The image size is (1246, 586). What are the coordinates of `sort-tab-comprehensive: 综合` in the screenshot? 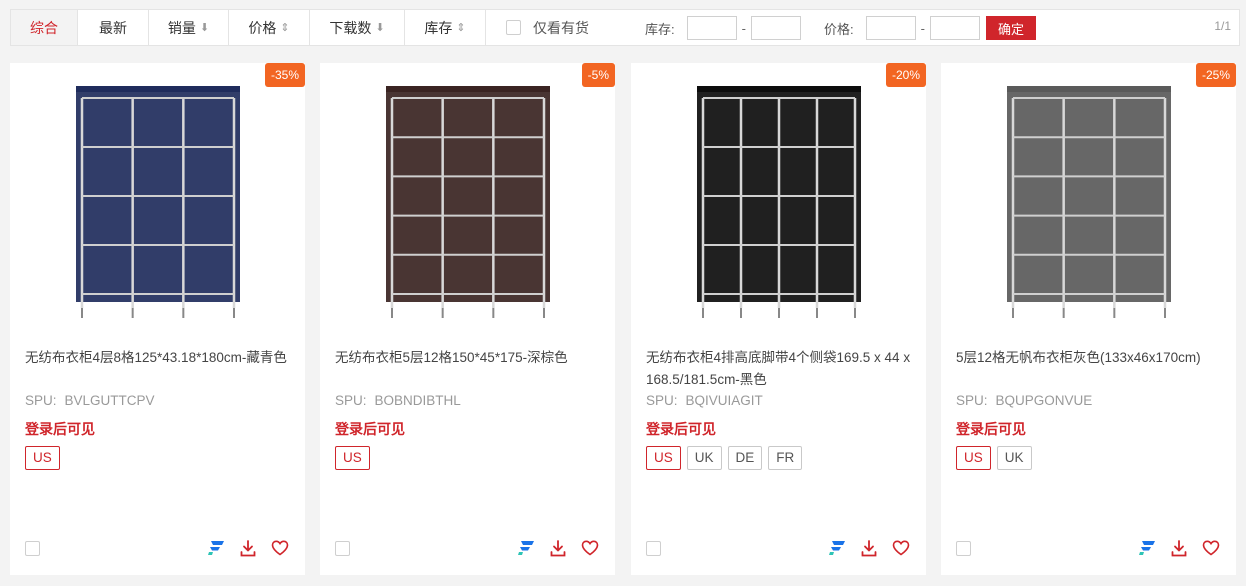 It's located at (44, 27).